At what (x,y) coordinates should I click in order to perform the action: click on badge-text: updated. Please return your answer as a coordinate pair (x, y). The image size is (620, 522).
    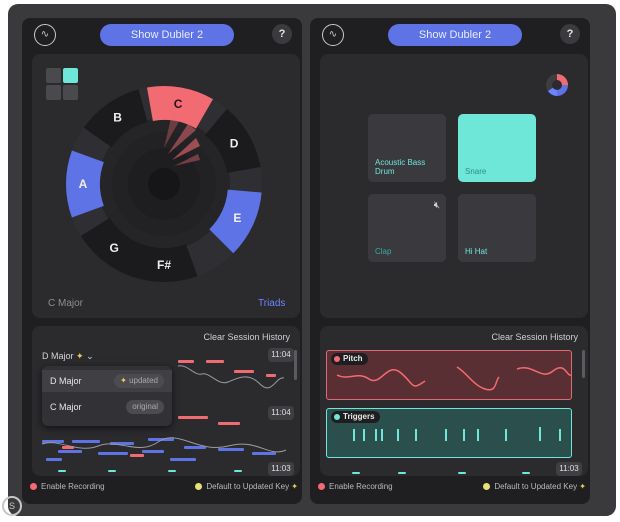
    Looking at the image, I should click on (143, 380).